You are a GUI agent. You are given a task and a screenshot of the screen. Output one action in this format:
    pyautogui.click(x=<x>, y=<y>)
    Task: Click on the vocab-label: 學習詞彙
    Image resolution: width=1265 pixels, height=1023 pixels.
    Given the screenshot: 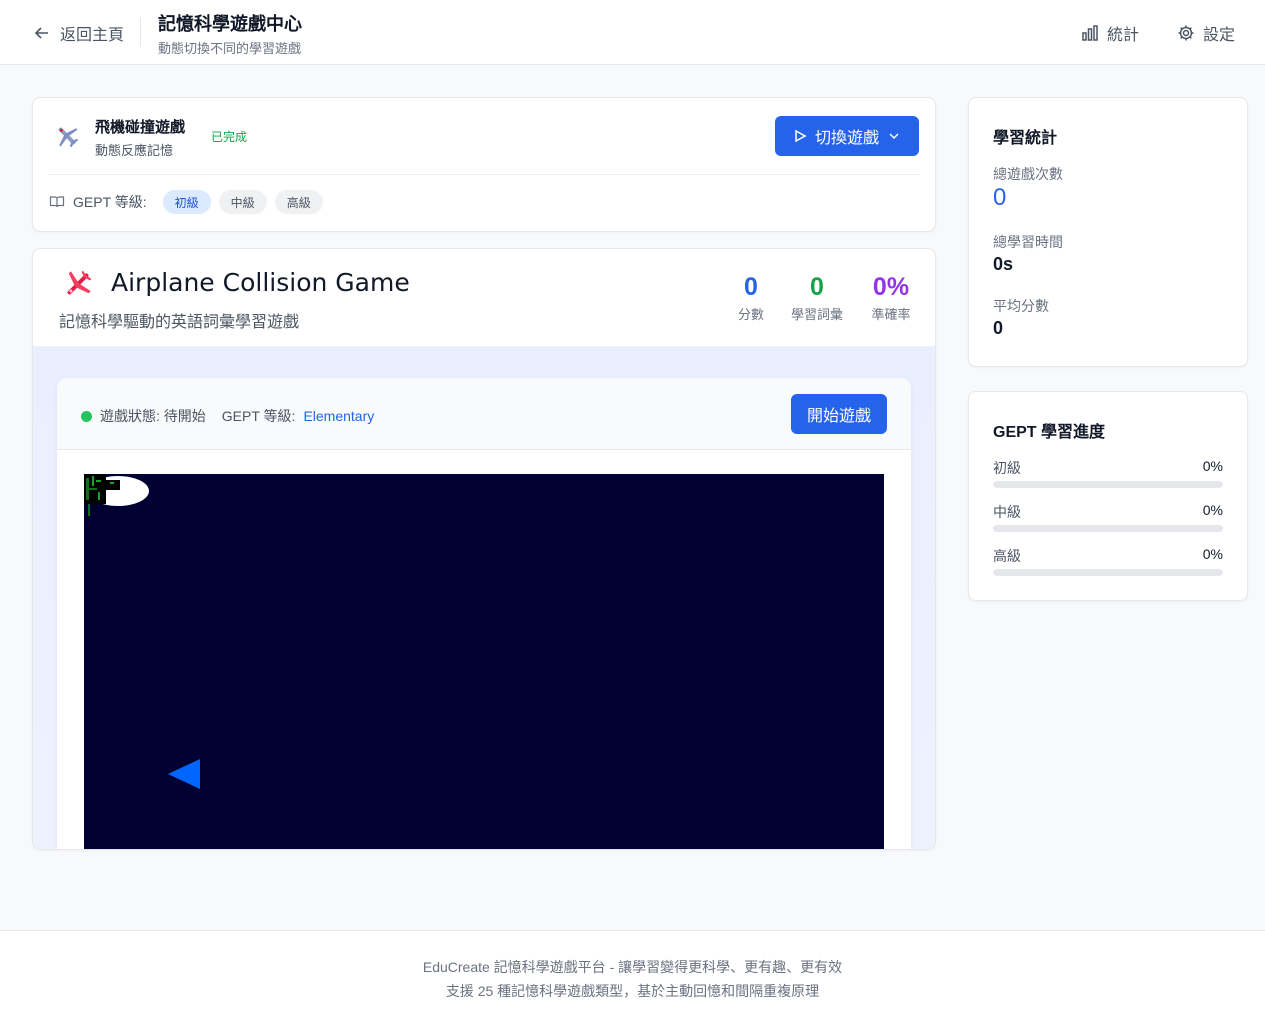 What is the action you would take?
    pyautogui.click(x=816, y=314)
    